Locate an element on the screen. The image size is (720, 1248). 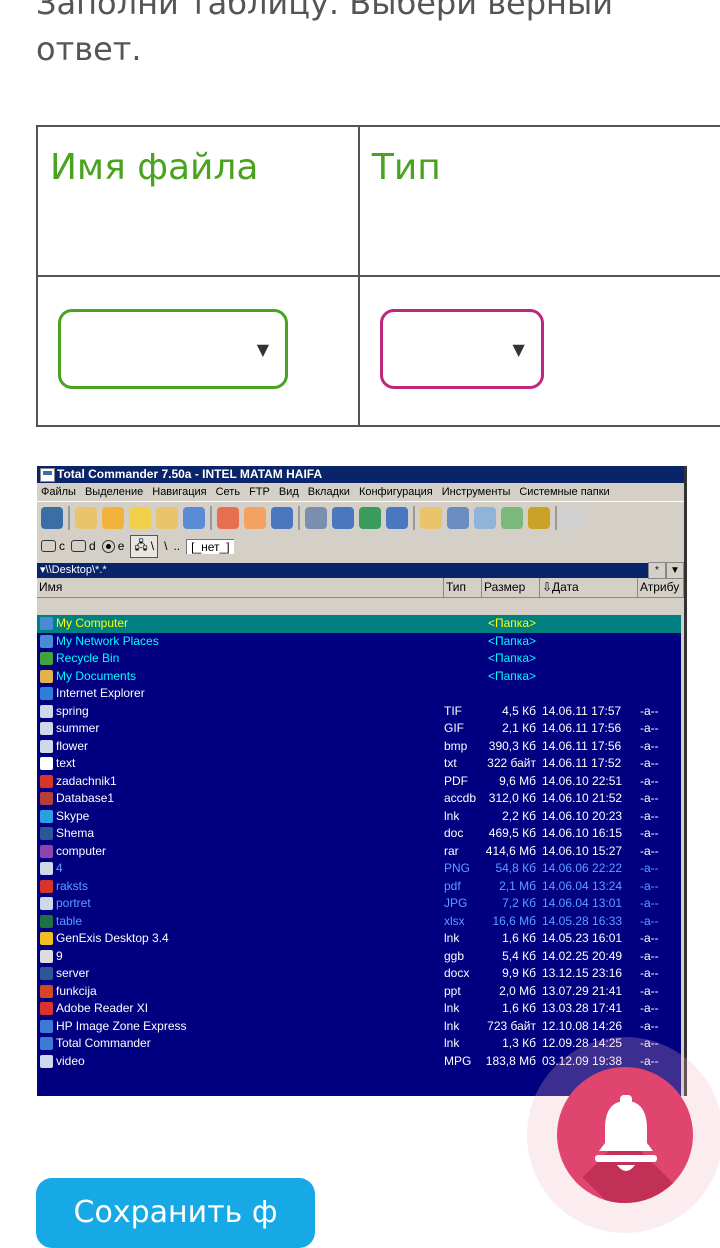
menu-item: Конфигурация is located at coordinates (396, 492).